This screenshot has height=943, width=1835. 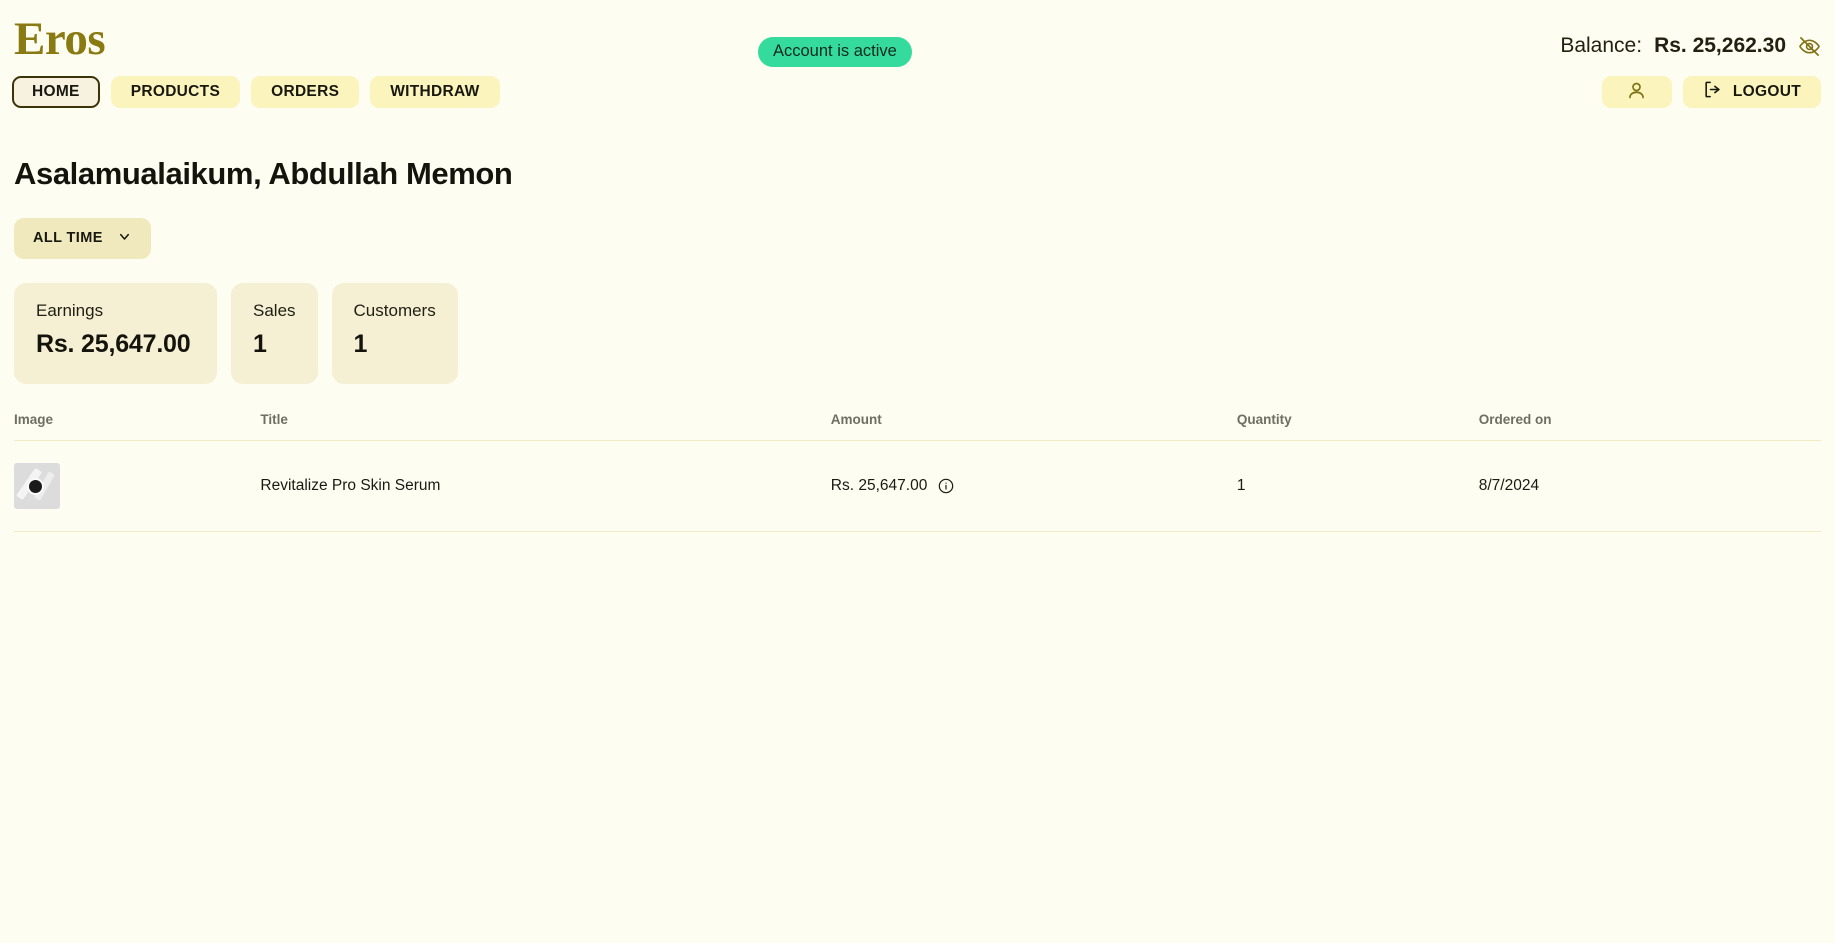 I want to click on stat-value: Rs. 25,647.00, so click(x=113, y=344).